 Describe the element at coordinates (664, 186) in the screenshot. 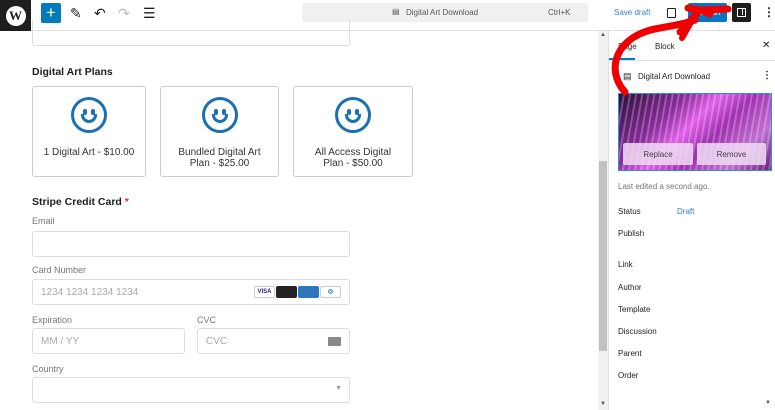

I see `last-edited-text: Last edited a second ago.` at that location.